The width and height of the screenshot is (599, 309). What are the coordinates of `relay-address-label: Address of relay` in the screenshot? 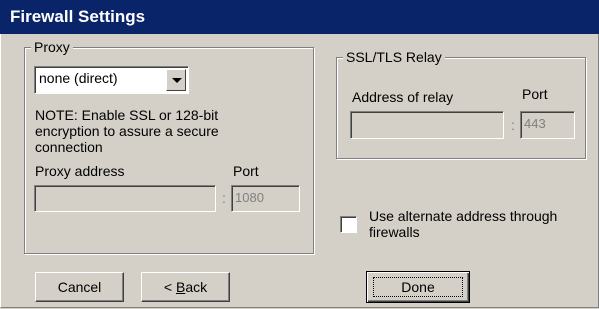 It's located at (403, 97).